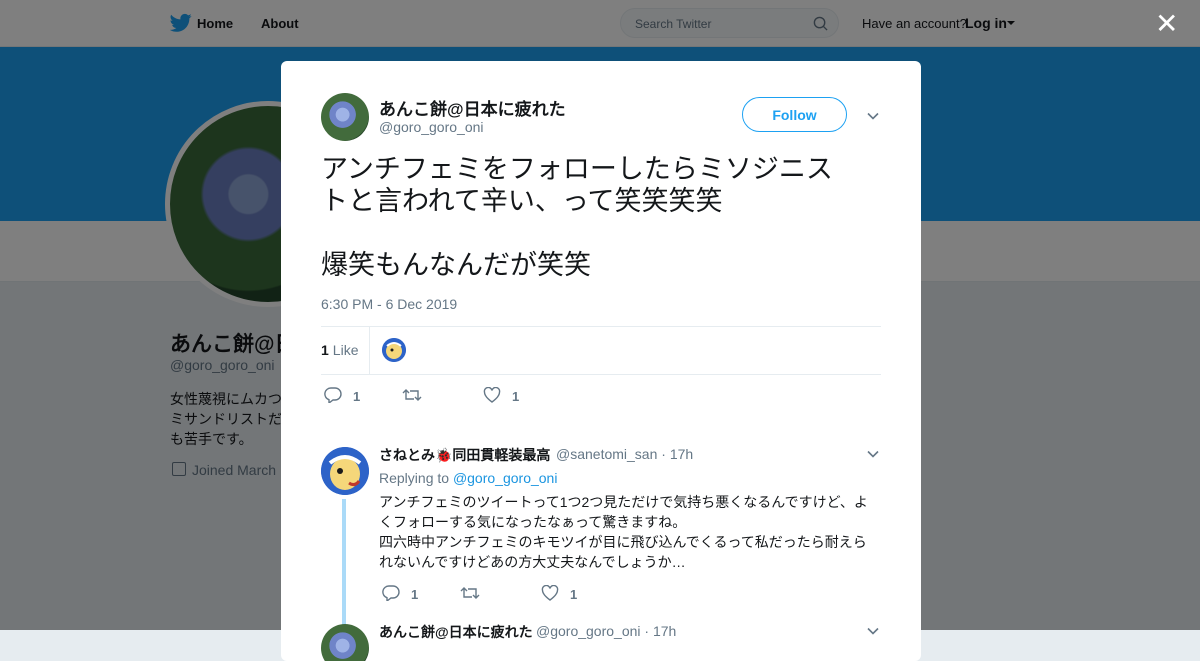  Describe the element at coordinates (601, 185) in the screenshot. I see `tweet-paragraph: アンチフェミをフォローしたらミソジニス トと言われて辛い、って笑笑笑笑` at that location.